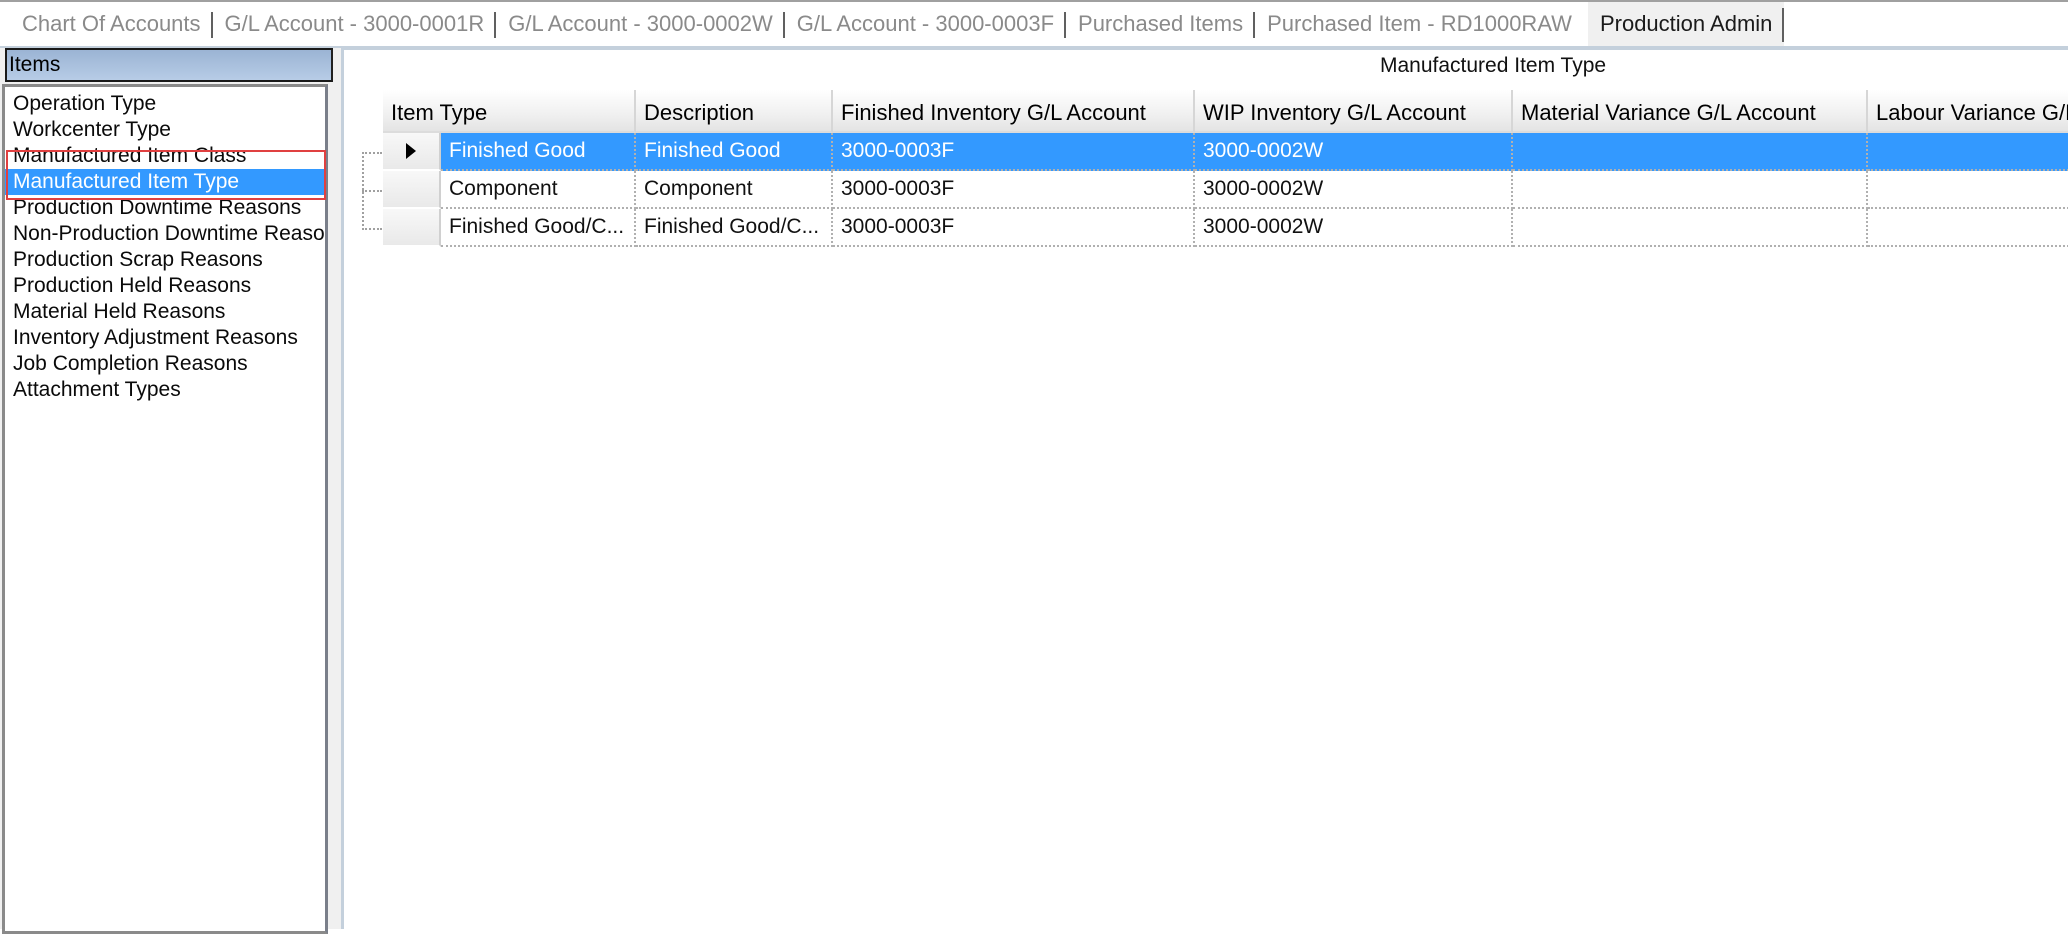 Image resolution: width=2068 pixels, height=934 pixels. What do you see at coordinates (165, 260) in the screenshot?
I see `list-item-production-scrap-reasons: Production Scrap Reasons` at bounding box center [165, 260].